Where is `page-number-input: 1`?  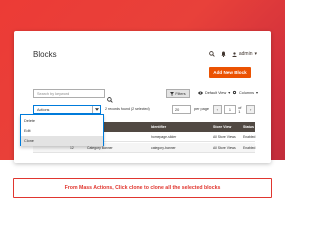
page-number-input: 1 is located at coordinates (230, 109).